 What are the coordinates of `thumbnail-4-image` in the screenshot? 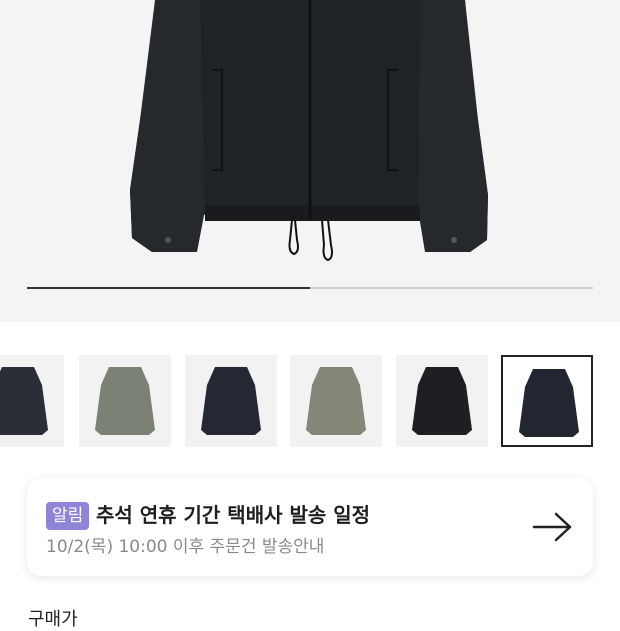 It's located at (336, 401).